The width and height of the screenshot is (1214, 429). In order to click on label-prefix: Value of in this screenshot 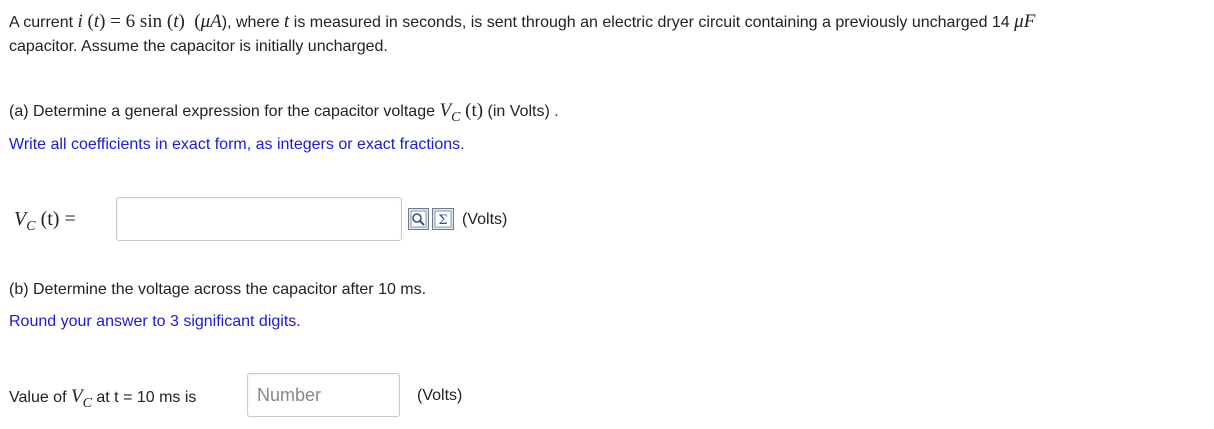, I will do `click(38, 397)`.